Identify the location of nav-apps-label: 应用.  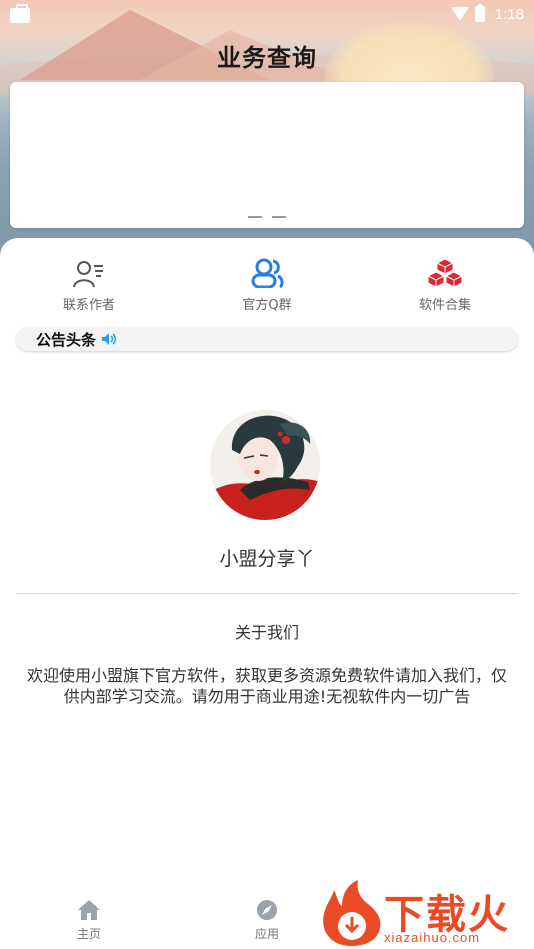
(266, 934).